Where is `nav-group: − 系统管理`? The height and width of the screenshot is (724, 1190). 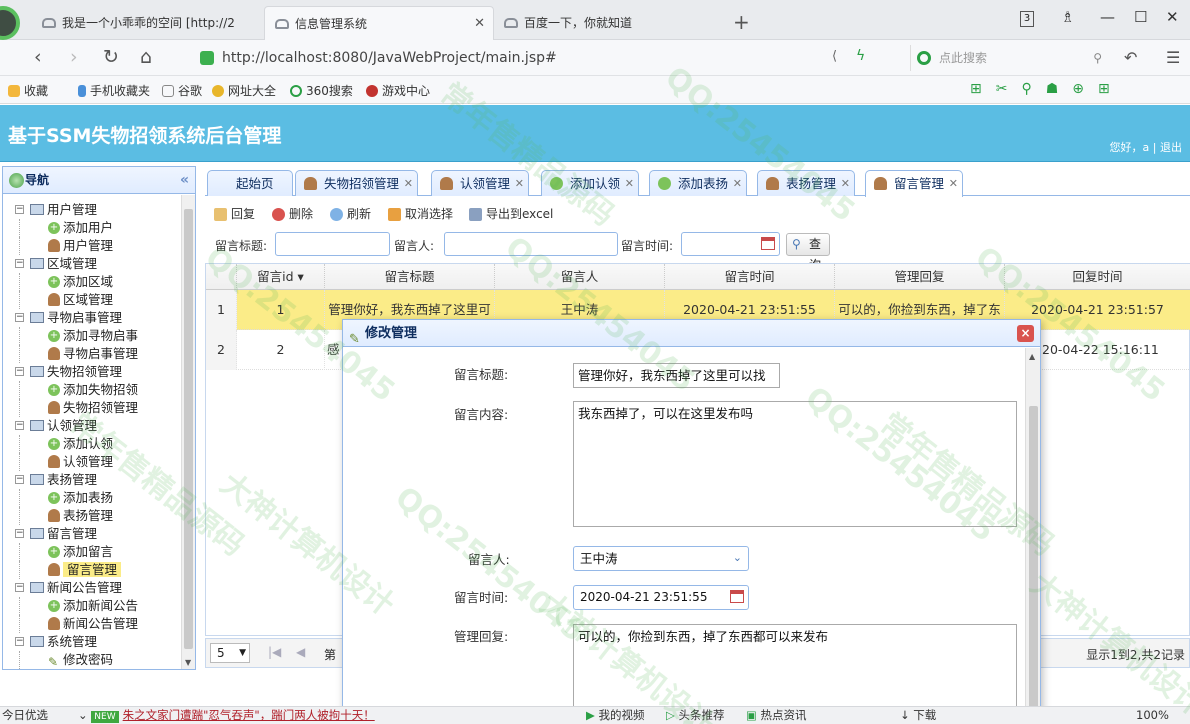 nav-group: − 系统管理 is located at coordinates (93, 642).